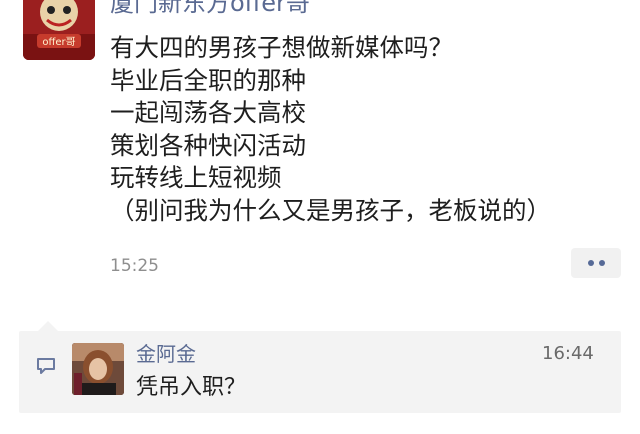 Image resolution: width=640 pixels, height=434 pixels. What do you see at coordinates (134, 266) in the screenshot?
I see `post-timestamp: 15:25` at bounding box center [134, 266].